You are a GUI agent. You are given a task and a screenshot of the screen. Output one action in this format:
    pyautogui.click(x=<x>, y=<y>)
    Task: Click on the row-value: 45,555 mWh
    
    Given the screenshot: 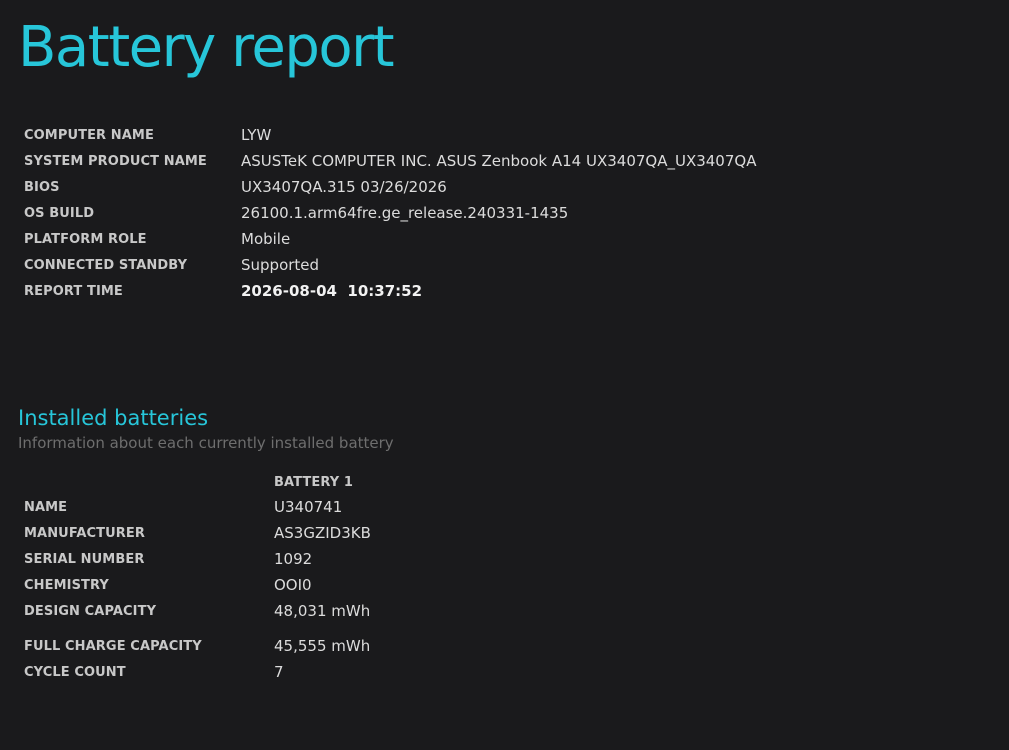 What is the action you would take?
    pyautogui.click(x=322, y=646)
    